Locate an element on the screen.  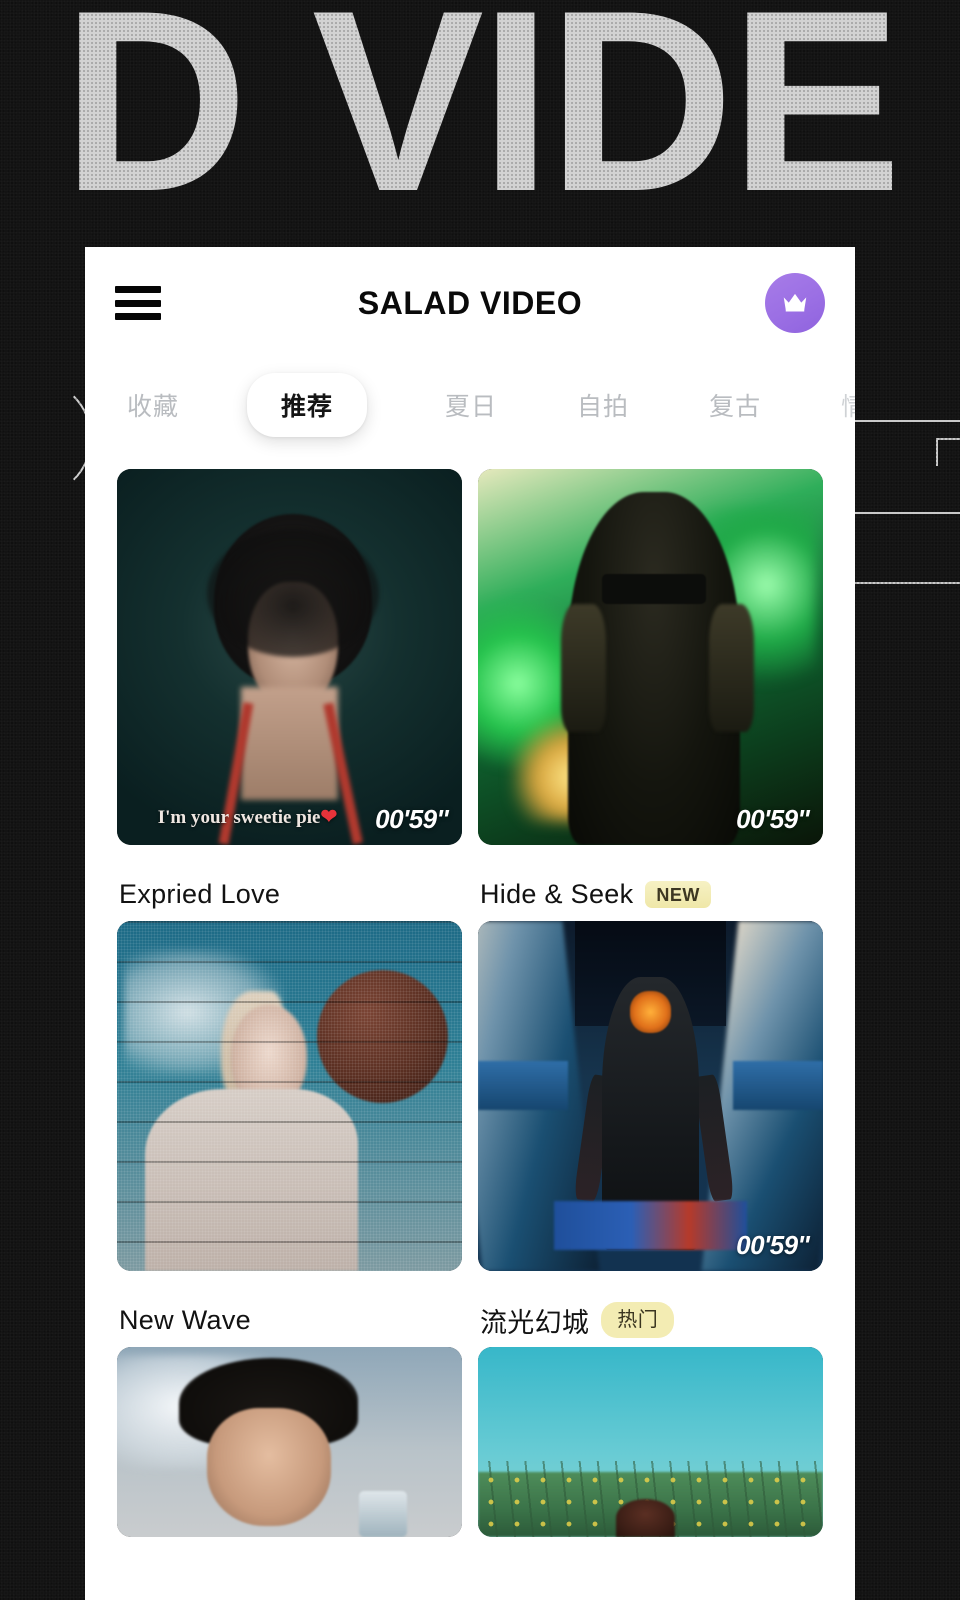
status-badge: NEW is located at coordinates (678, 894).